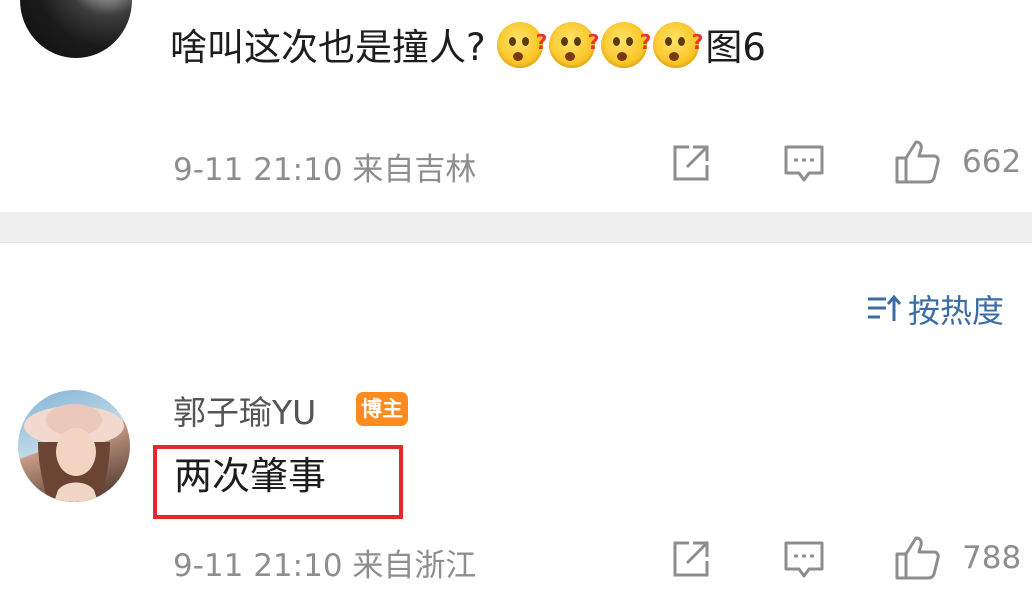  I want to click on comment-body: 啥叫这次也是撞人?, so click(328, 47).